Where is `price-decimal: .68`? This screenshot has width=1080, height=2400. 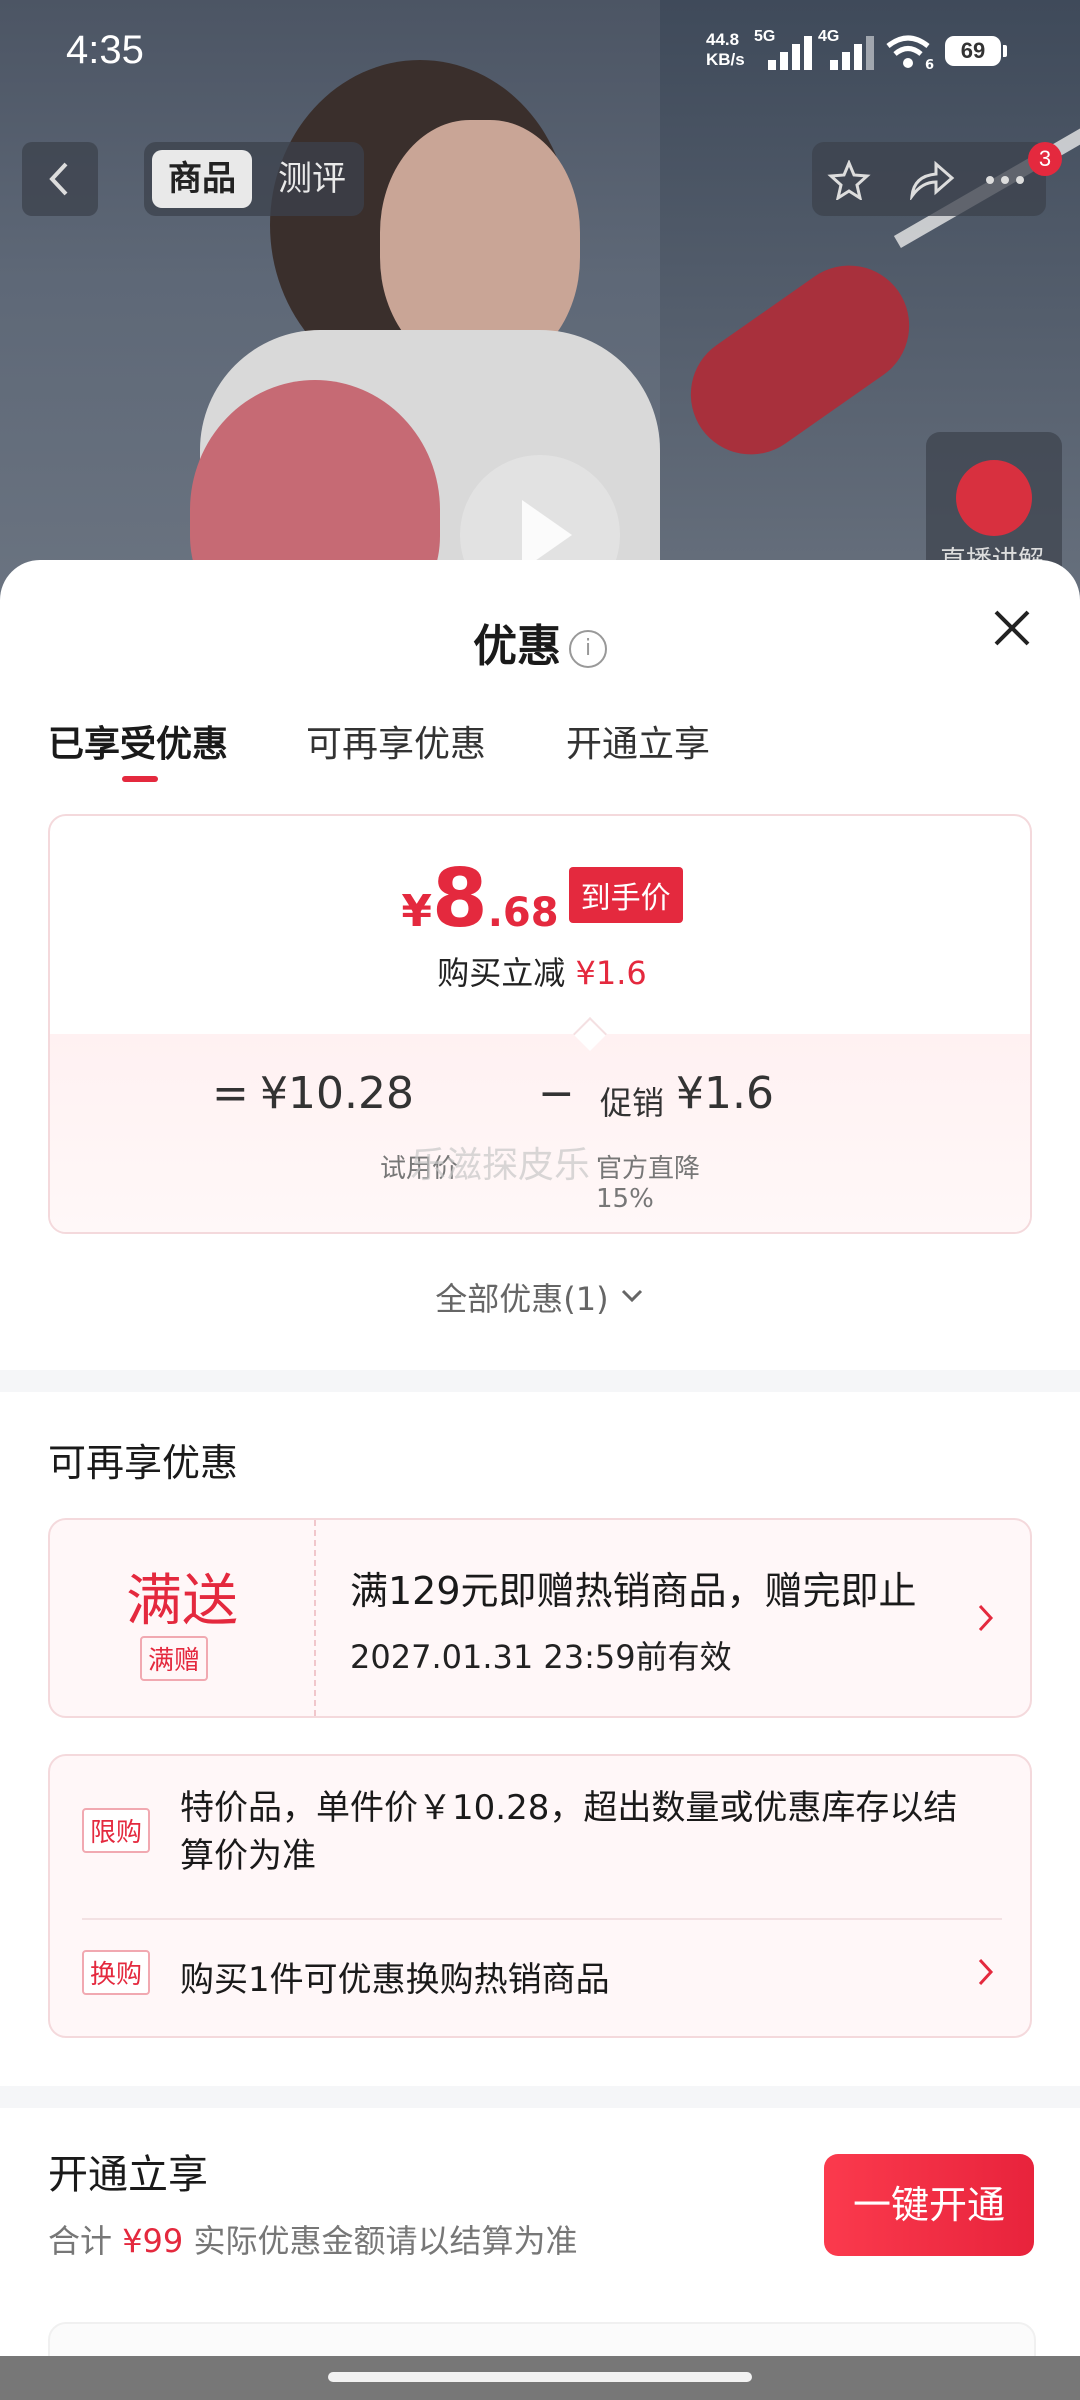
price-decimal: .68 is located at coordinates (523, 913).